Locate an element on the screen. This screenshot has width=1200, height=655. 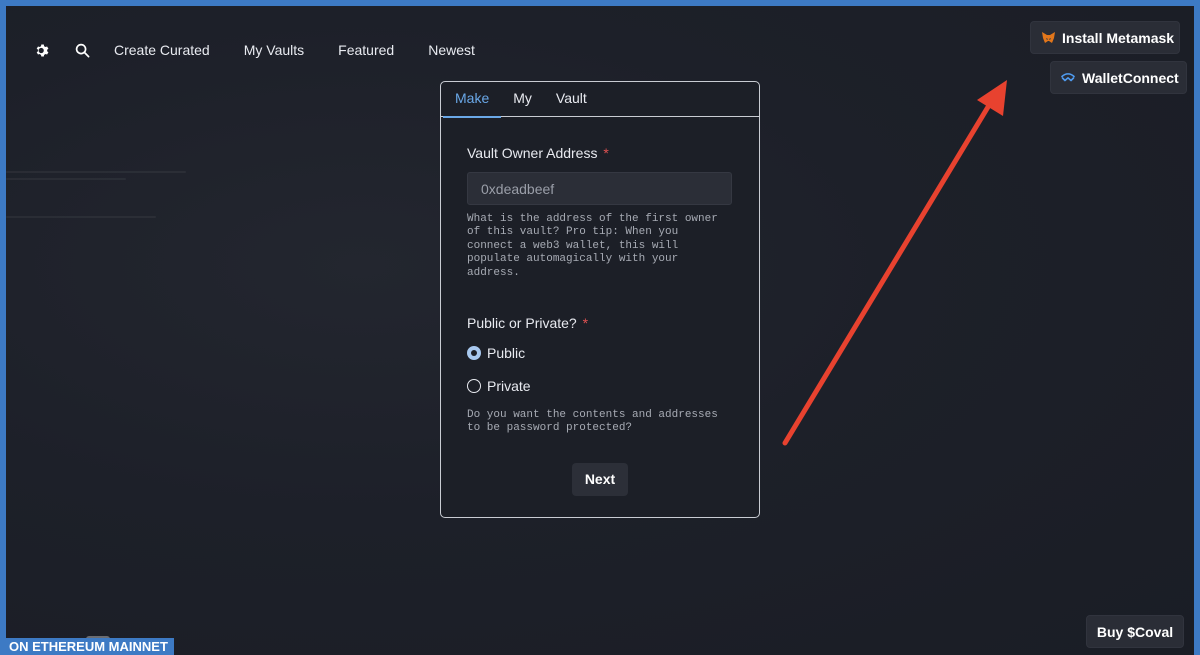
annotation-arrow is located at coordinates (894, 263).